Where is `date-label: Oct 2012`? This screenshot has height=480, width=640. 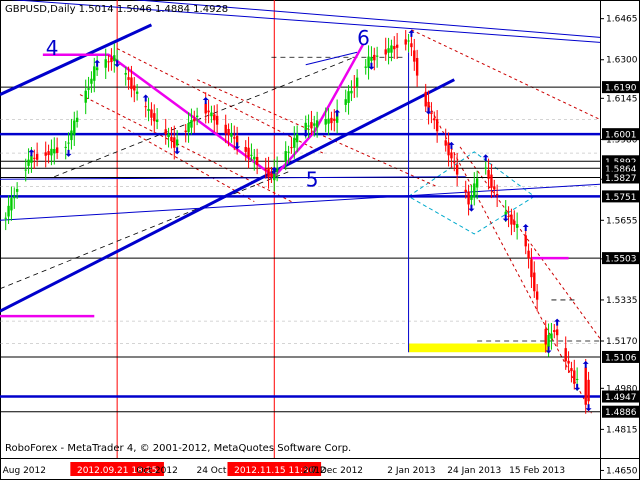 date-label: Oct 2012 is located at coordinates (156, 471).